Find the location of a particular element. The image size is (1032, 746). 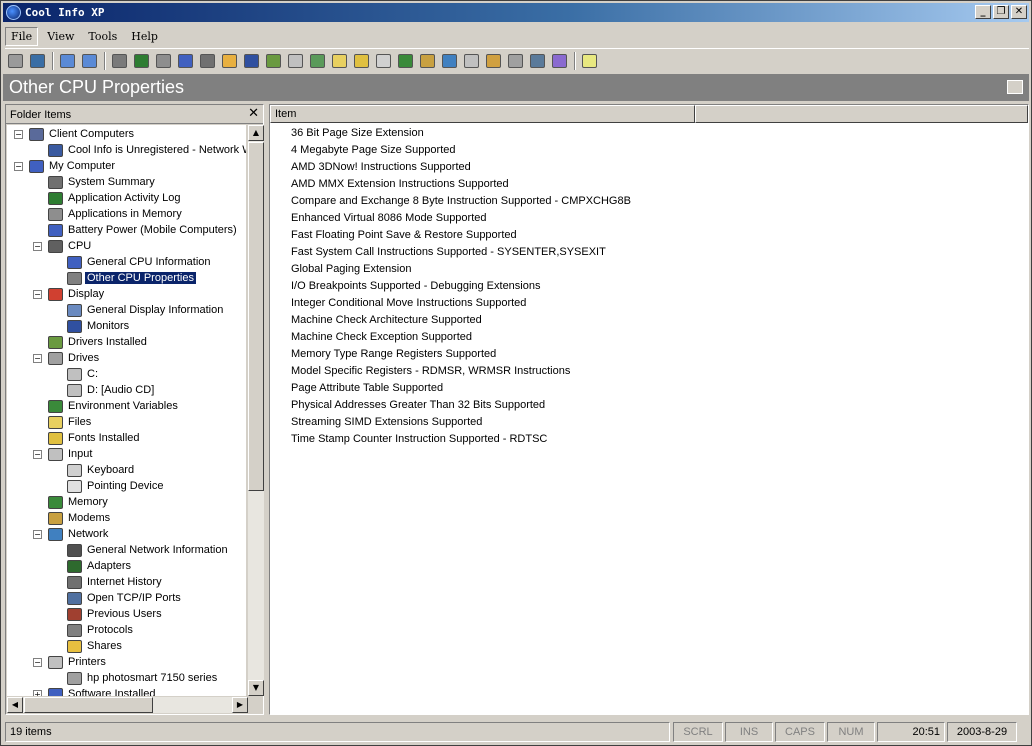

tree-item: Pointing Device is located at coordinates (116, 486).